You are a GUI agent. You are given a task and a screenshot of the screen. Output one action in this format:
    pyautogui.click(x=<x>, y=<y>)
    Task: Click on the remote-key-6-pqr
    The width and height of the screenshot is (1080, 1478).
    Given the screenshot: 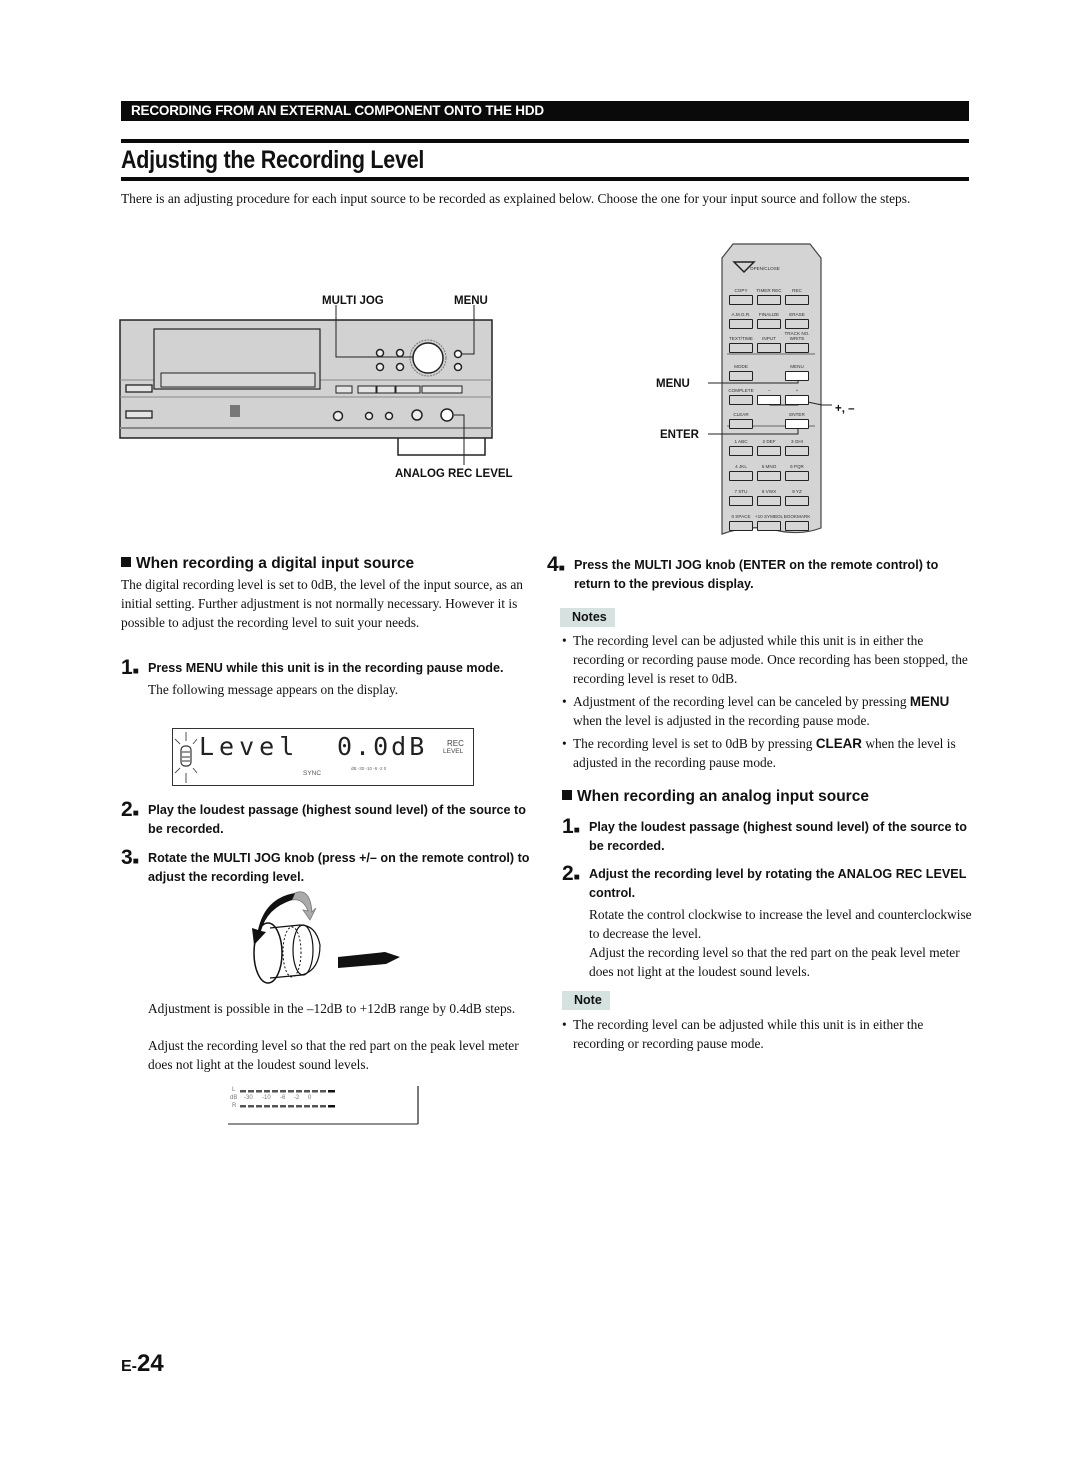 What is the action you would take?
    pyautogui.click(x=797, y=476)
    